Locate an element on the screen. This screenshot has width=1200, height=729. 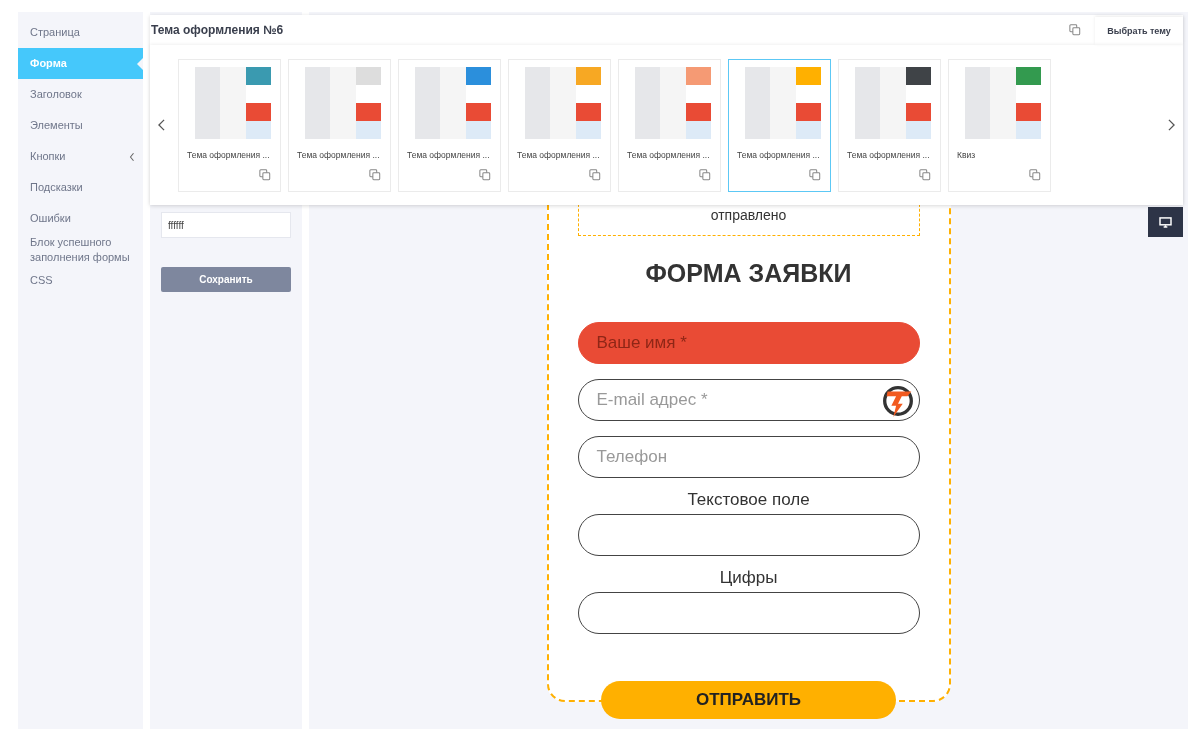
sidebar-item: Кнопки is located at coordinates (80, 156).